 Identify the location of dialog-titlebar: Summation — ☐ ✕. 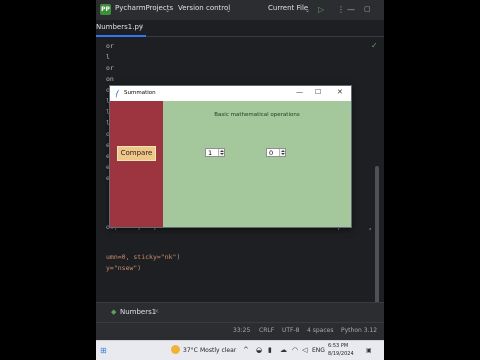
(230, 93).